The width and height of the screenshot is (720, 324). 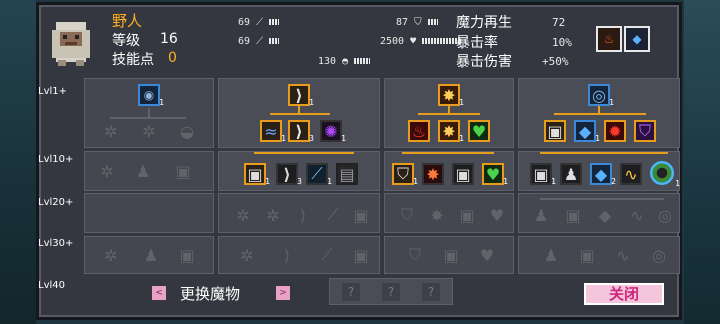 What do you see at coordinates (432, 22) in the screenshot?
I see `armor-bar` at bounding box center [432, 22].